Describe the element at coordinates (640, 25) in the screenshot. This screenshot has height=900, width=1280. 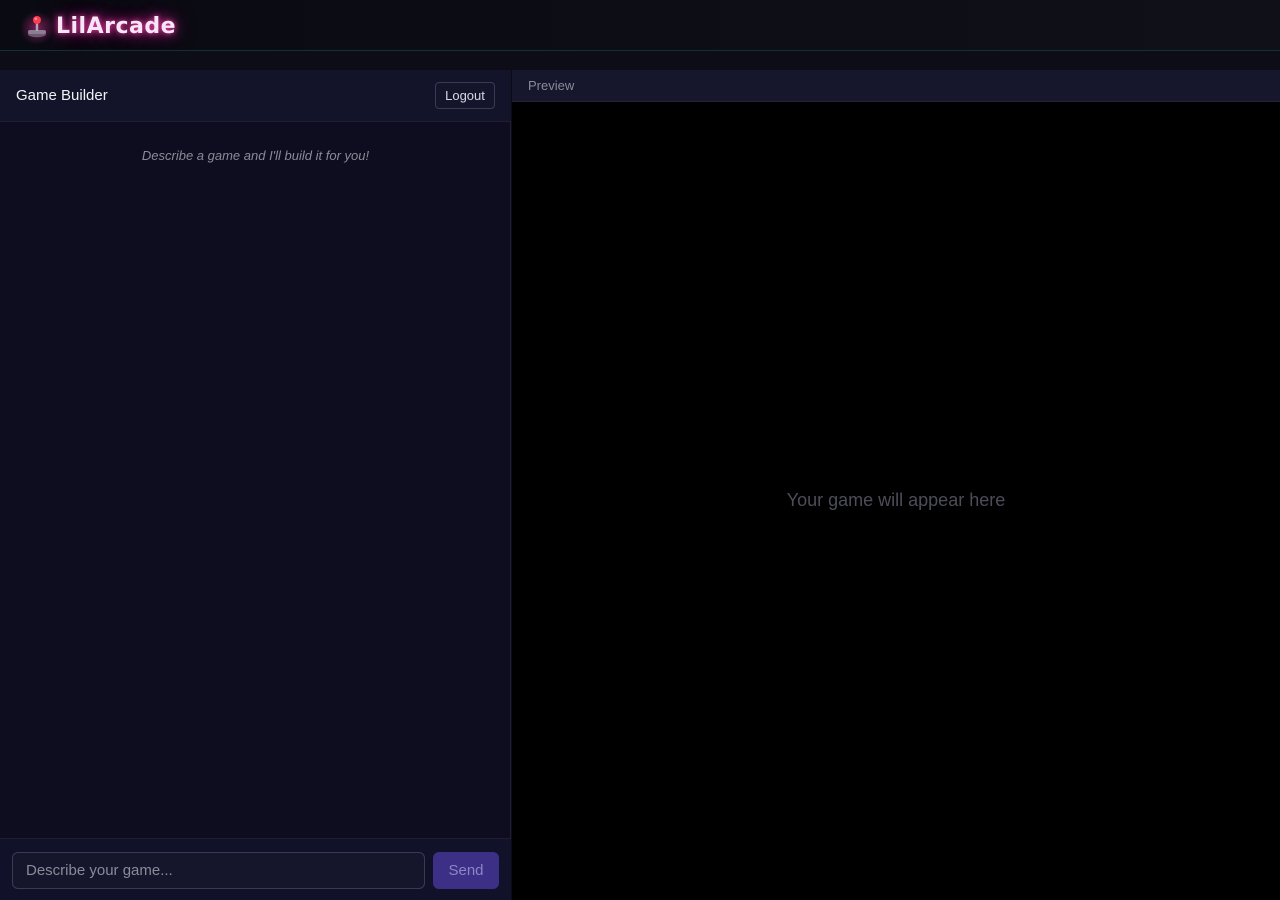
I see `top-bar: LilArcade` at that location.